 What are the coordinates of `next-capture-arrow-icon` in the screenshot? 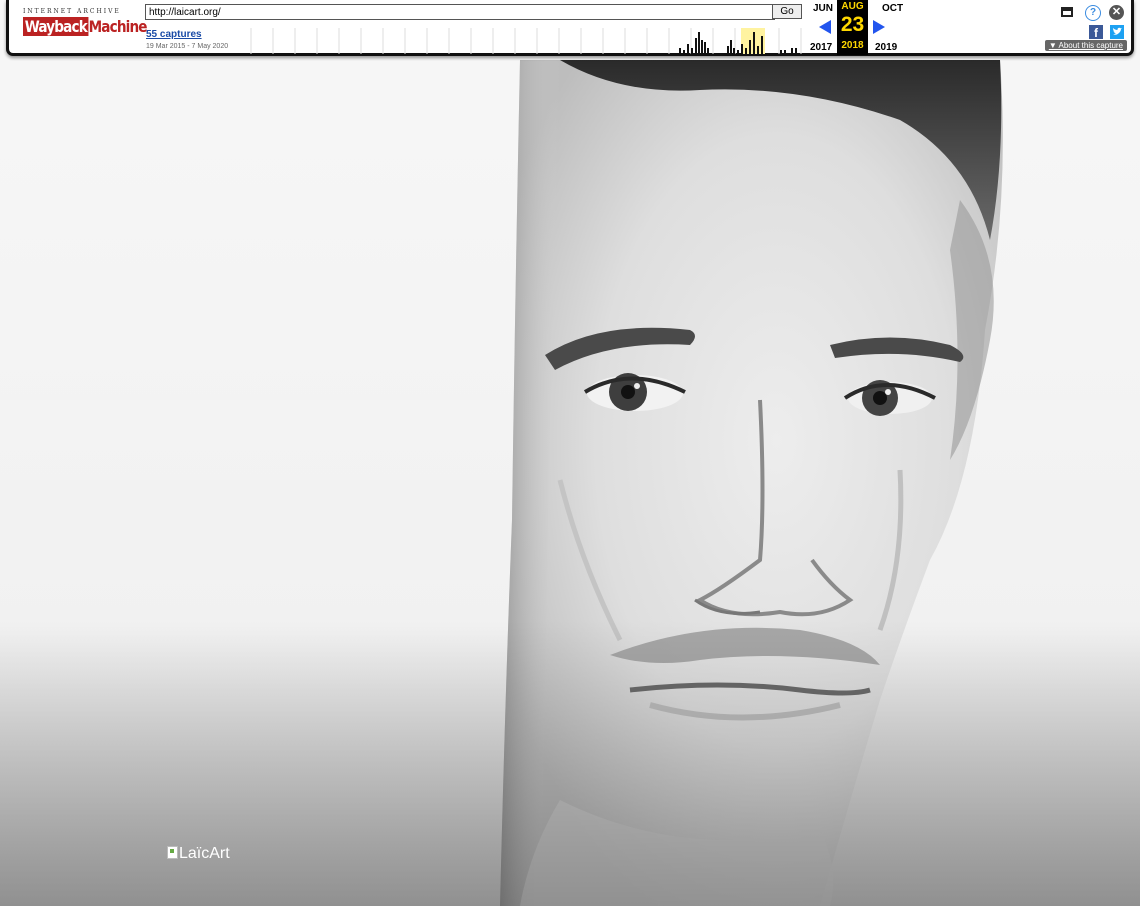 It's located at (879, 27).